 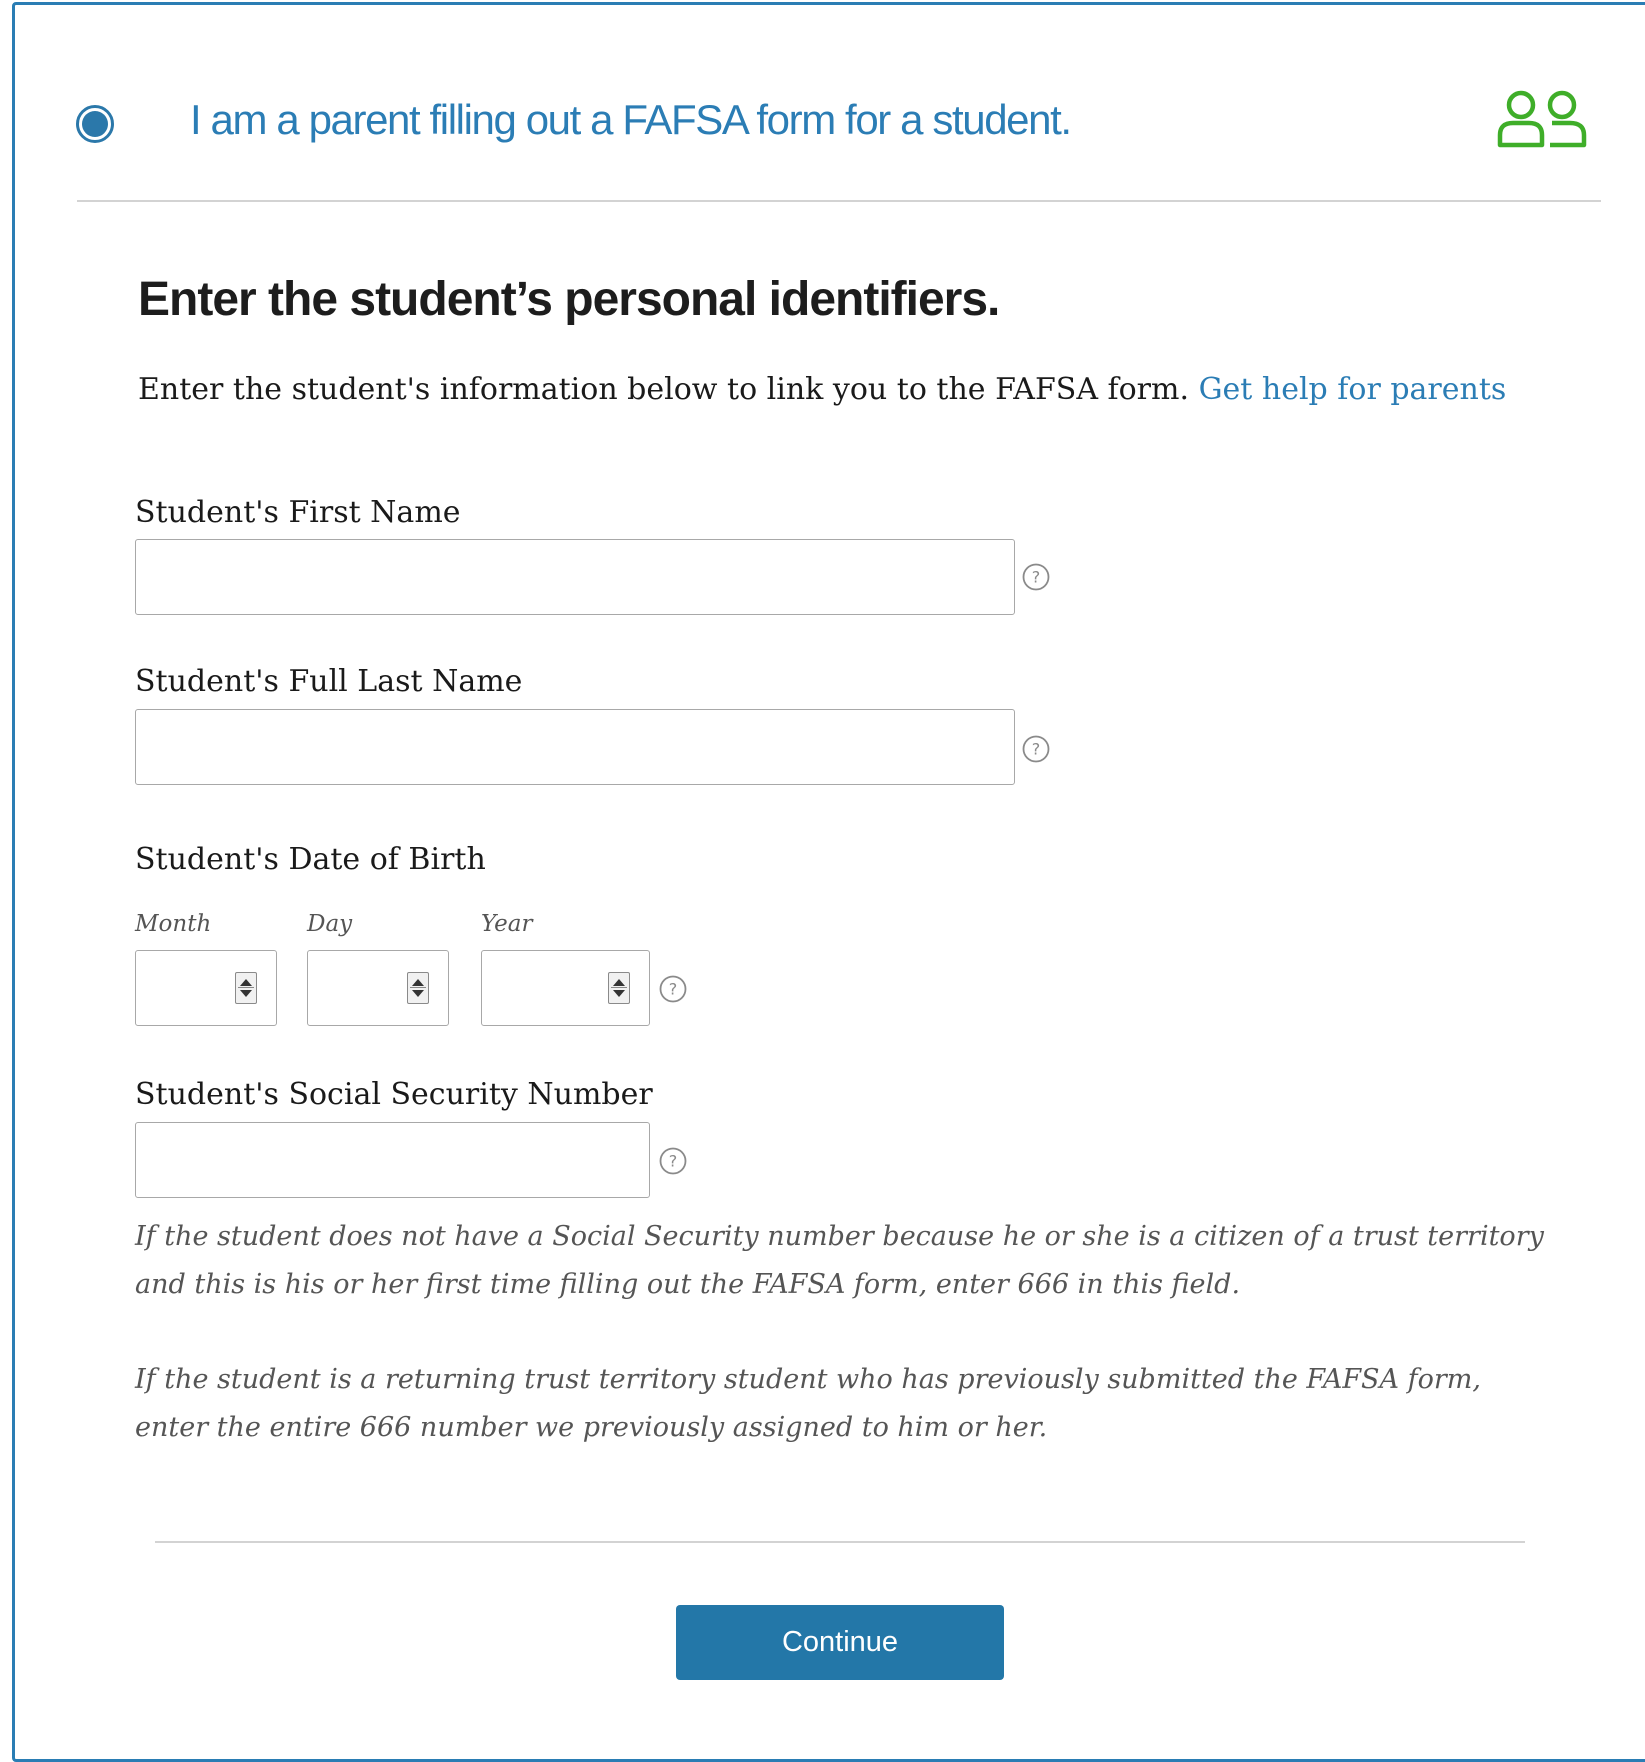 What do you see at coordinates (394, 1094) in the screenshot?
I see `ssn-label: Student's Social Security Number` at bounding box center [394, 1094].